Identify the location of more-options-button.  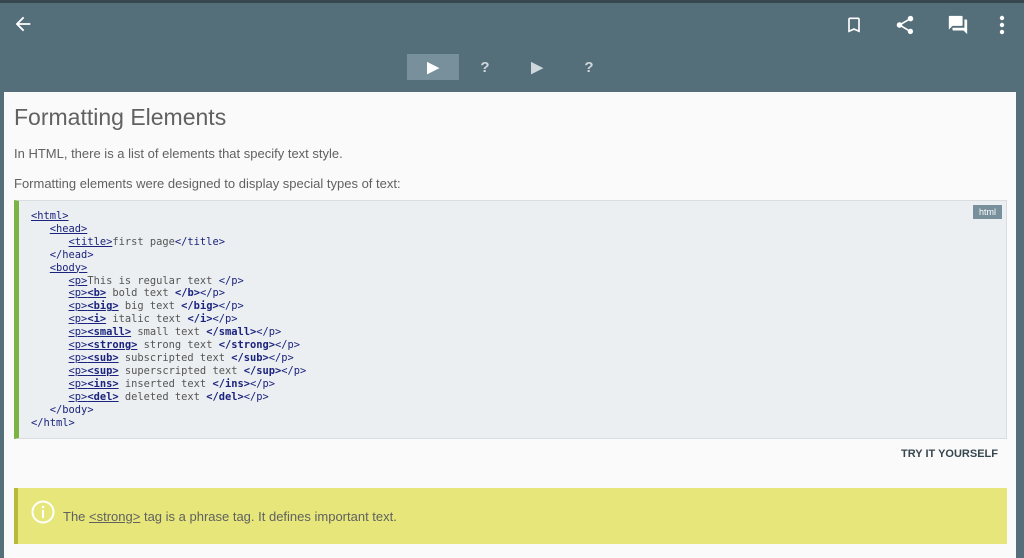
(1002, 27).